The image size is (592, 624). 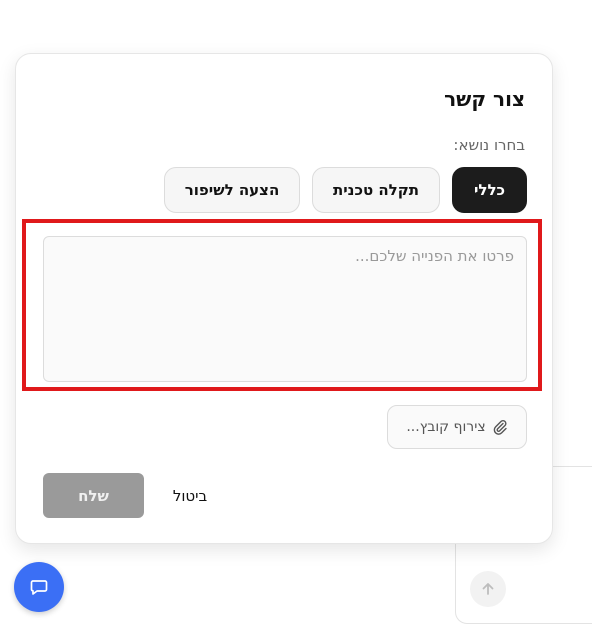 What do you see at coordinates (500, 427) in the screenshot?
I see `paperclip-icon` at bounding box center [500, 427].